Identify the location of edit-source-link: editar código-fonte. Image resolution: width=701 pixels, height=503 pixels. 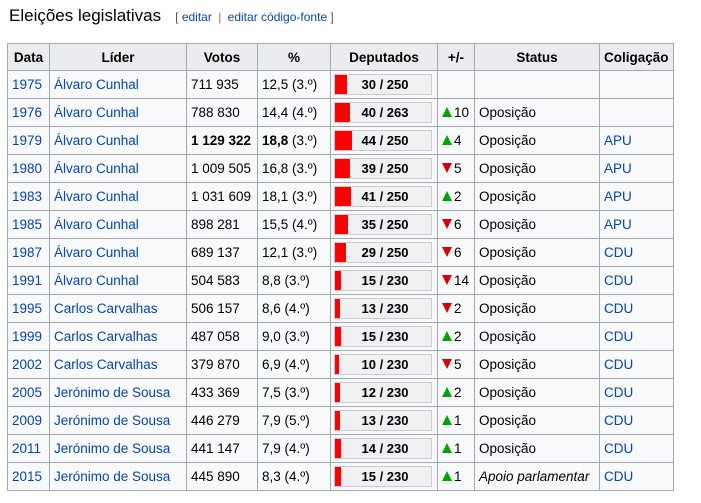
(277, 17).